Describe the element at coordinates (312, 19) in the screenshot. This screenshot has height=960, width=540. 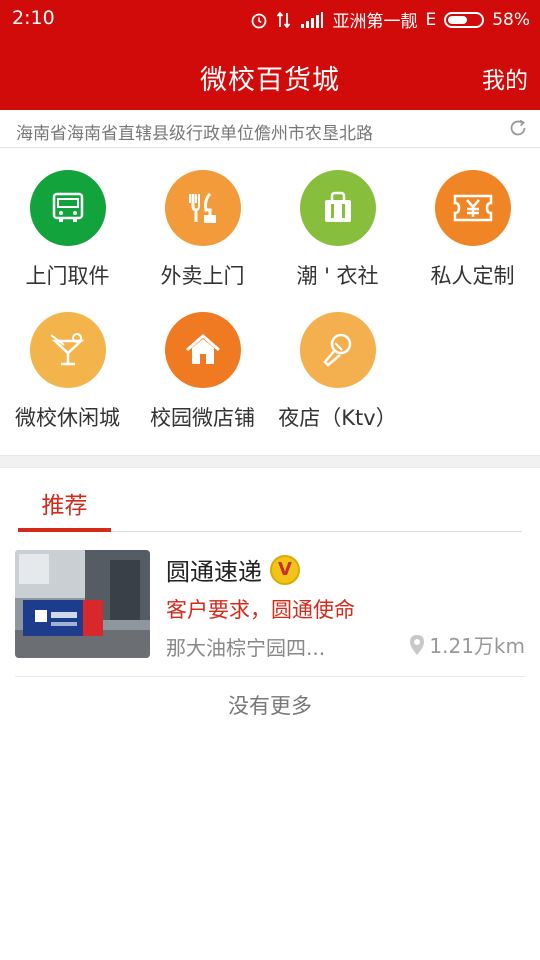
I see `signal-icon` at that location.